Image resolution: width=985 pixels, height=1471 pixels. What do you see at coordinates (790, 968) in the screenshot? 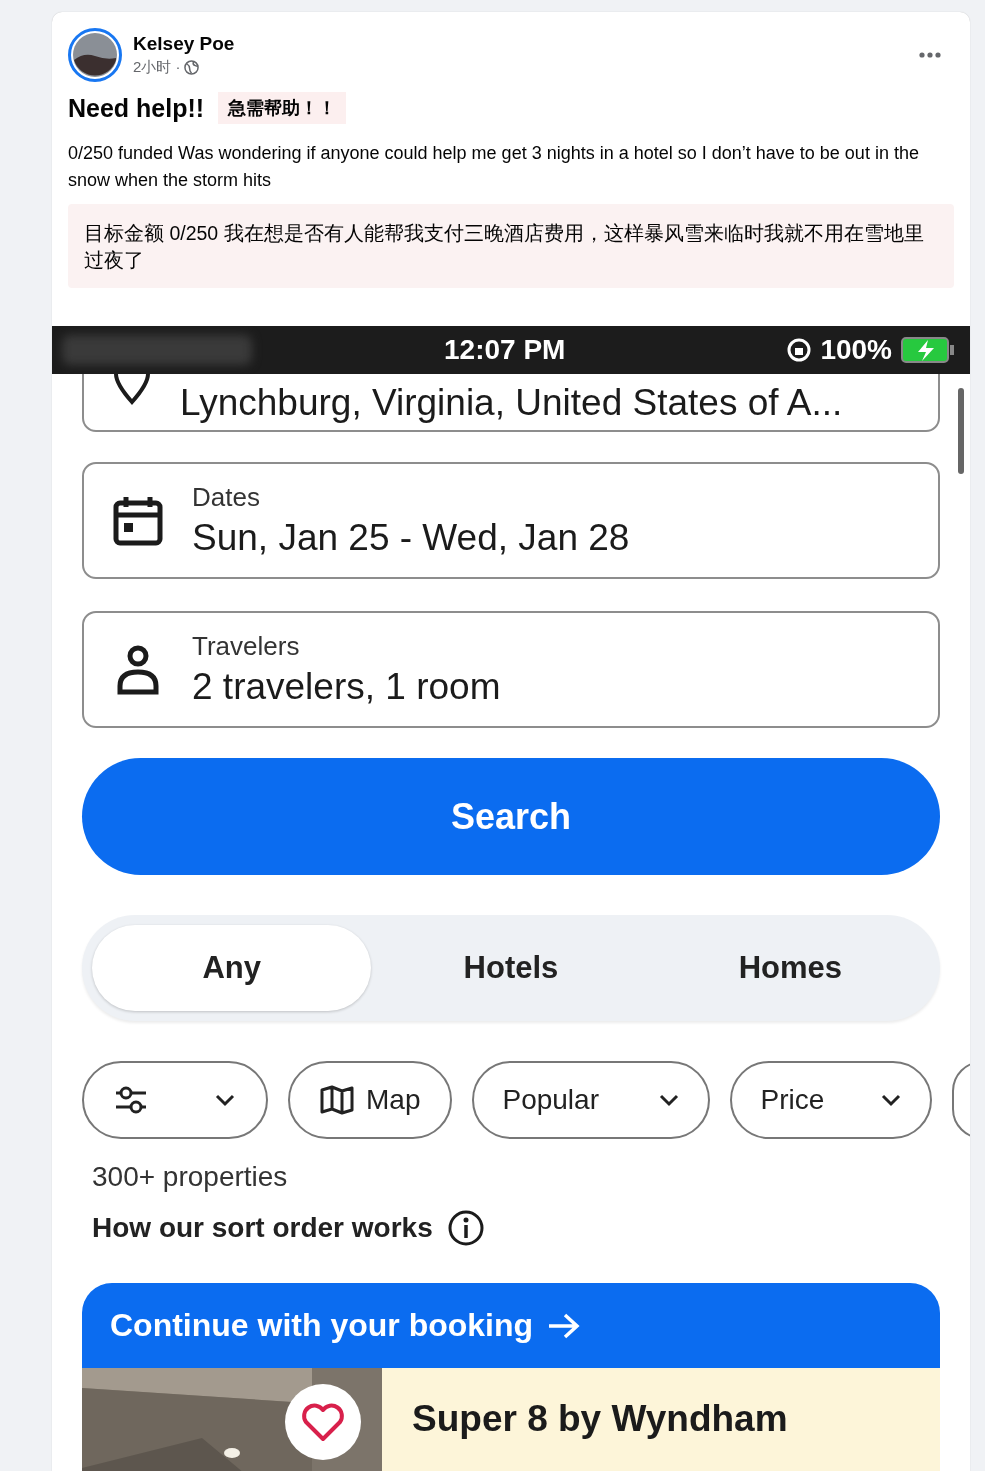
I see `property-type-tab: Homes` at bounding box center [790, 968].